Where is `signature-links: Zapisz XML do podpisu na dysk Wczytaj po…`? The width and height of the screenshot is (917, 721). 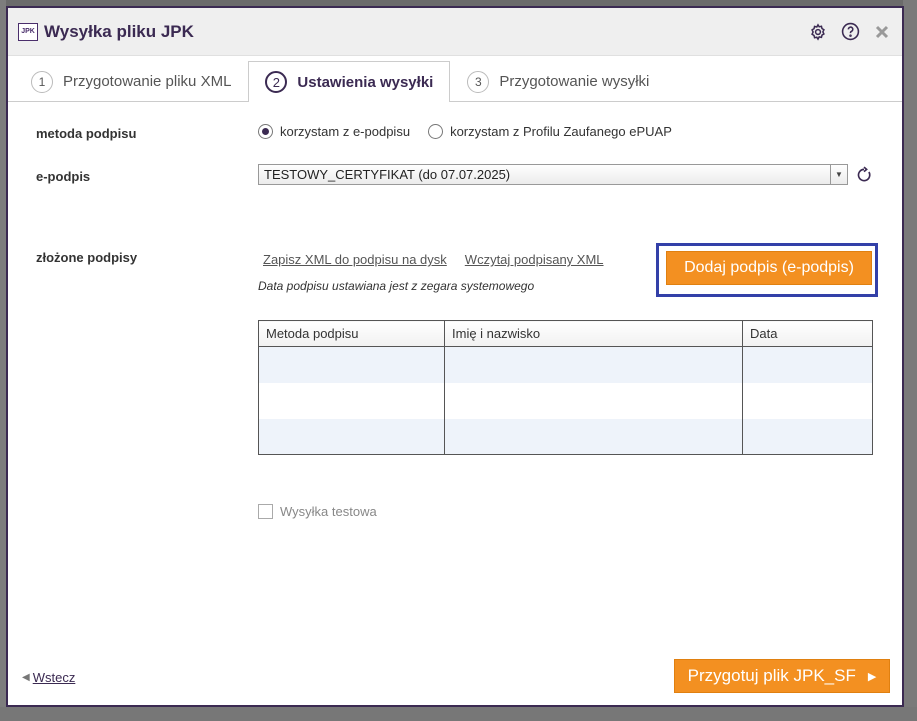
signature-links: Zapisz XML do podpisu na dysk Wczytaj po… is located at coordinates (433, 259).